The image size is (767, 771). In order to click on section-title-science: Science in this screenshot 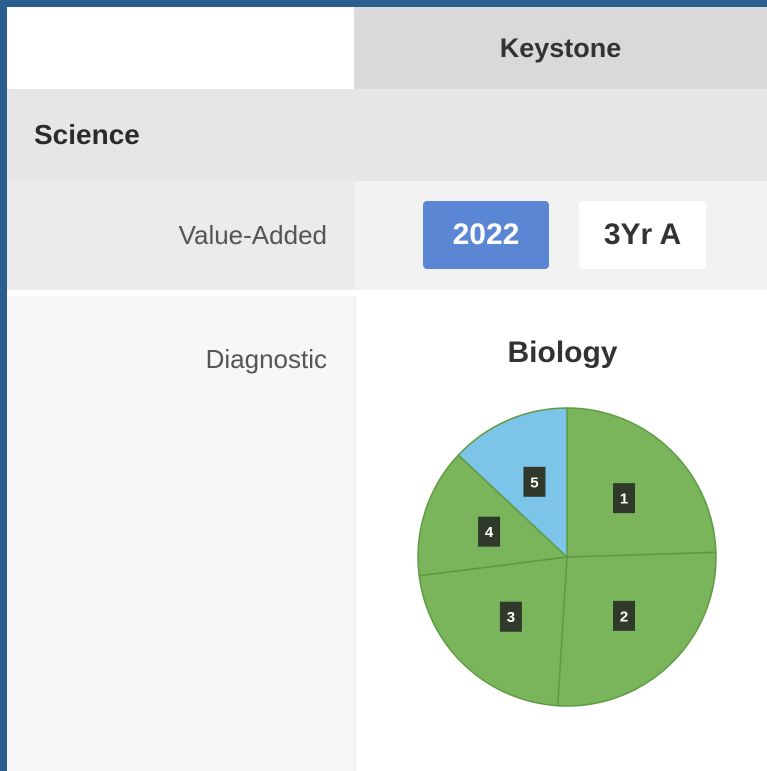, I will do `click(387, 135)`.